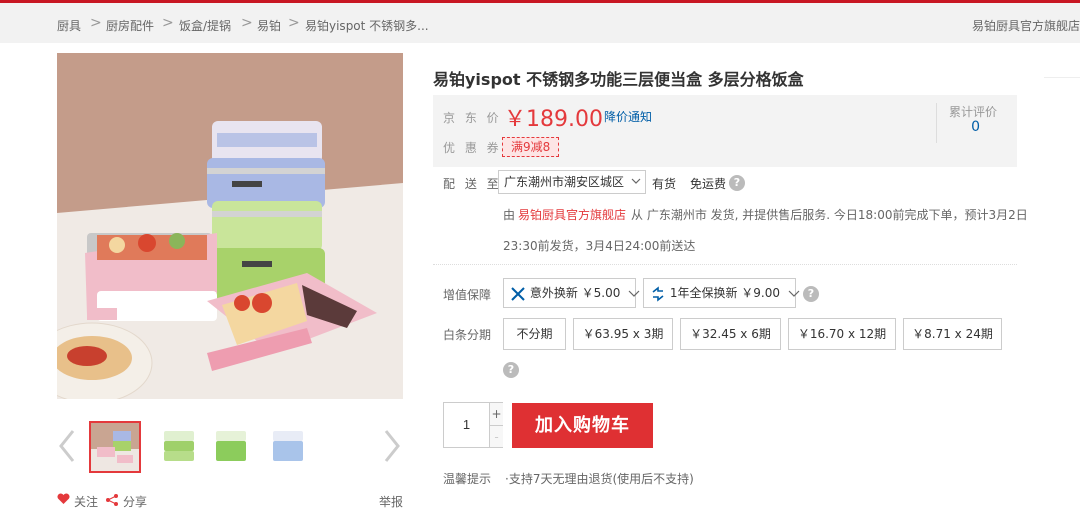  I want to click on breadcrumb-item-lunchbox: 饭盒/提锅, so click(205, 25).